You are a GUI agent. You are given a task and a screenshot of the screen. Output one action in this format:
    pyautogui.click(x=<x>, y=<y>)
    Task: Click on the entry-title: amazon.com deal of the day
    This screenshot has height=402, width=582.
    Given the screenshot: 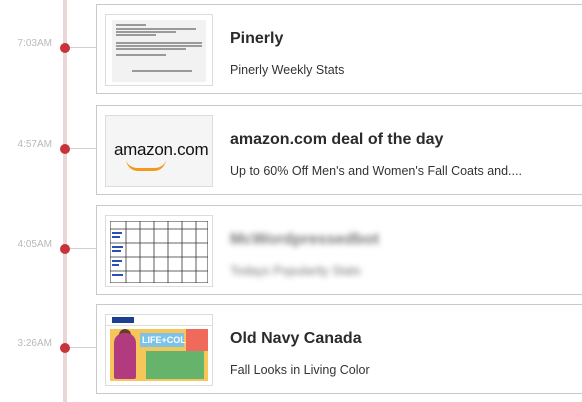 What is the action you would take?
    pyautogui.click(x=336, y=140)
    